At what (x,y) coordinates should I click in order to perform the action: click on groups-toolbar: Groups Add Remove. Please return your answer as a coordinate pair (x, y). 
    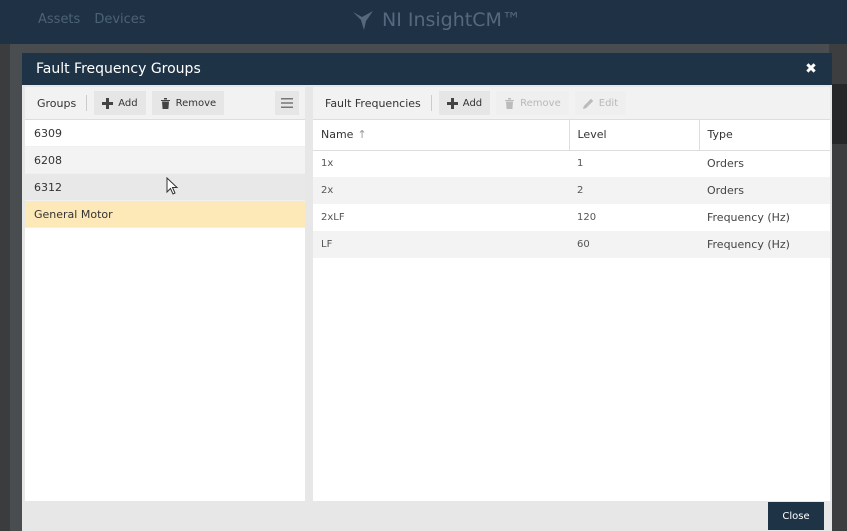
    Looking at the image, I should click on (165, 103).